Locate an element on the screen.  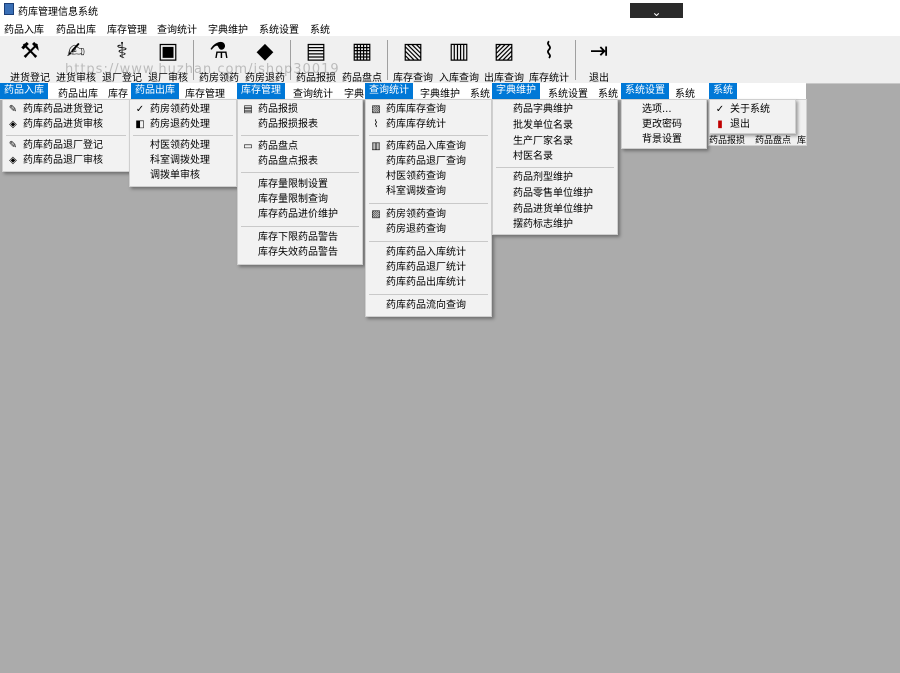
strip-menu-item: 库存 is located at coordinates (118, 92).